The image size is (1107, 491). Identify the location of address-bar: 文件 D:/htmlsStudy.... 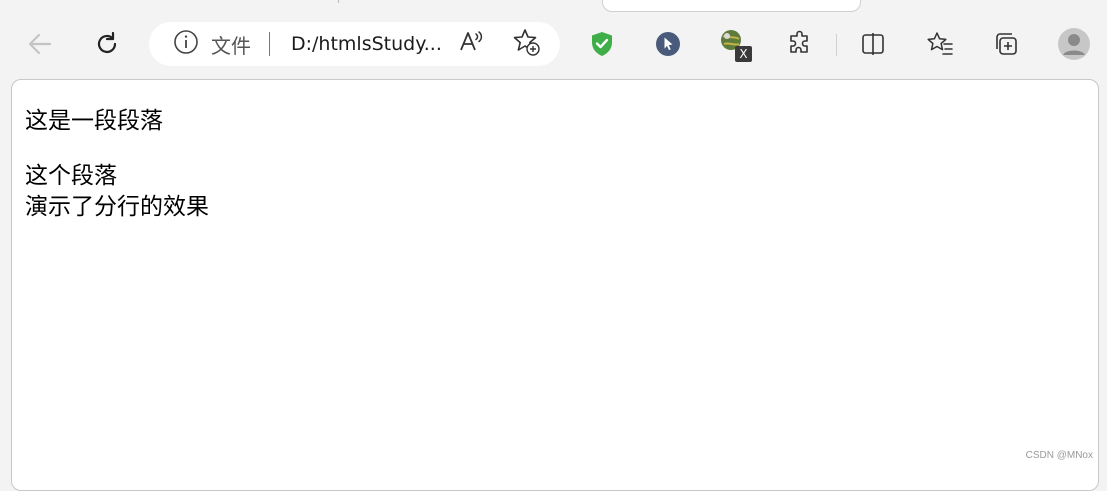
(354, 44).